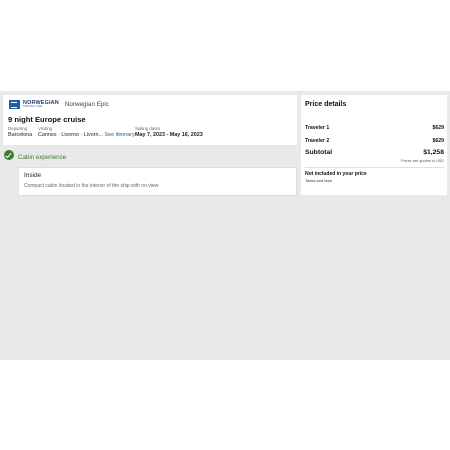 The height and width of the screenshot is (450, 450). I want to click on sailing-dates-info: Sailing dates May 7, 2023 - May 16, 2023, so click(169, 132).